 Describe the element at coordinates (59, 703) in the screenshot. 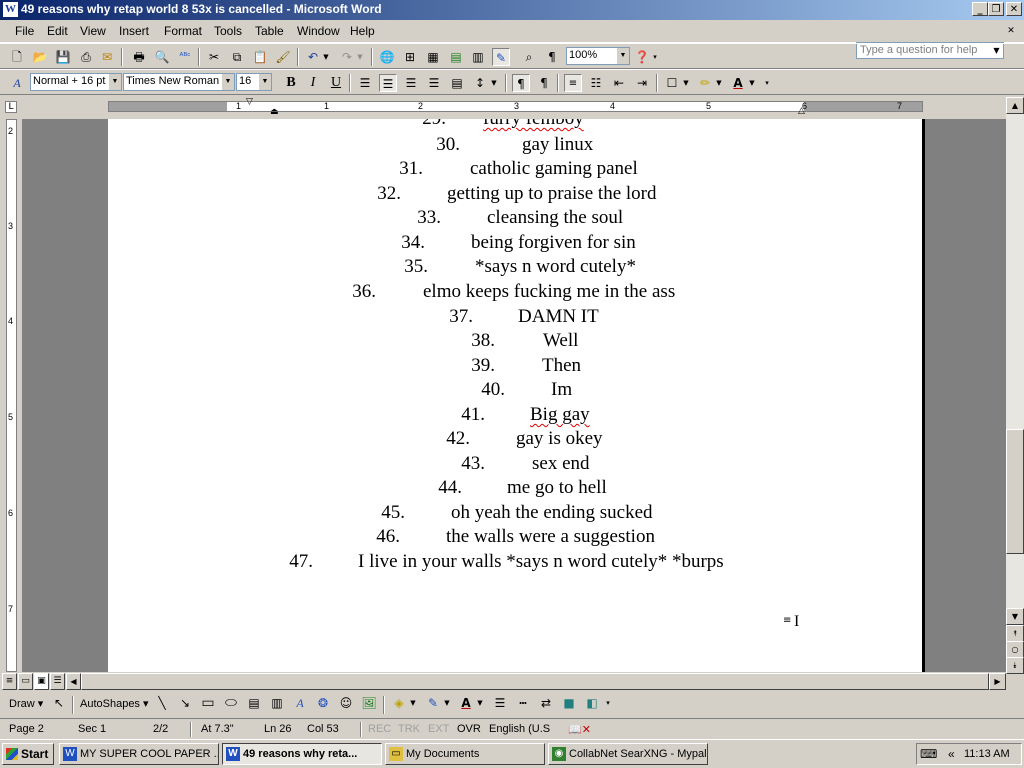

I see `select-objects-icon: ↖` at that location.